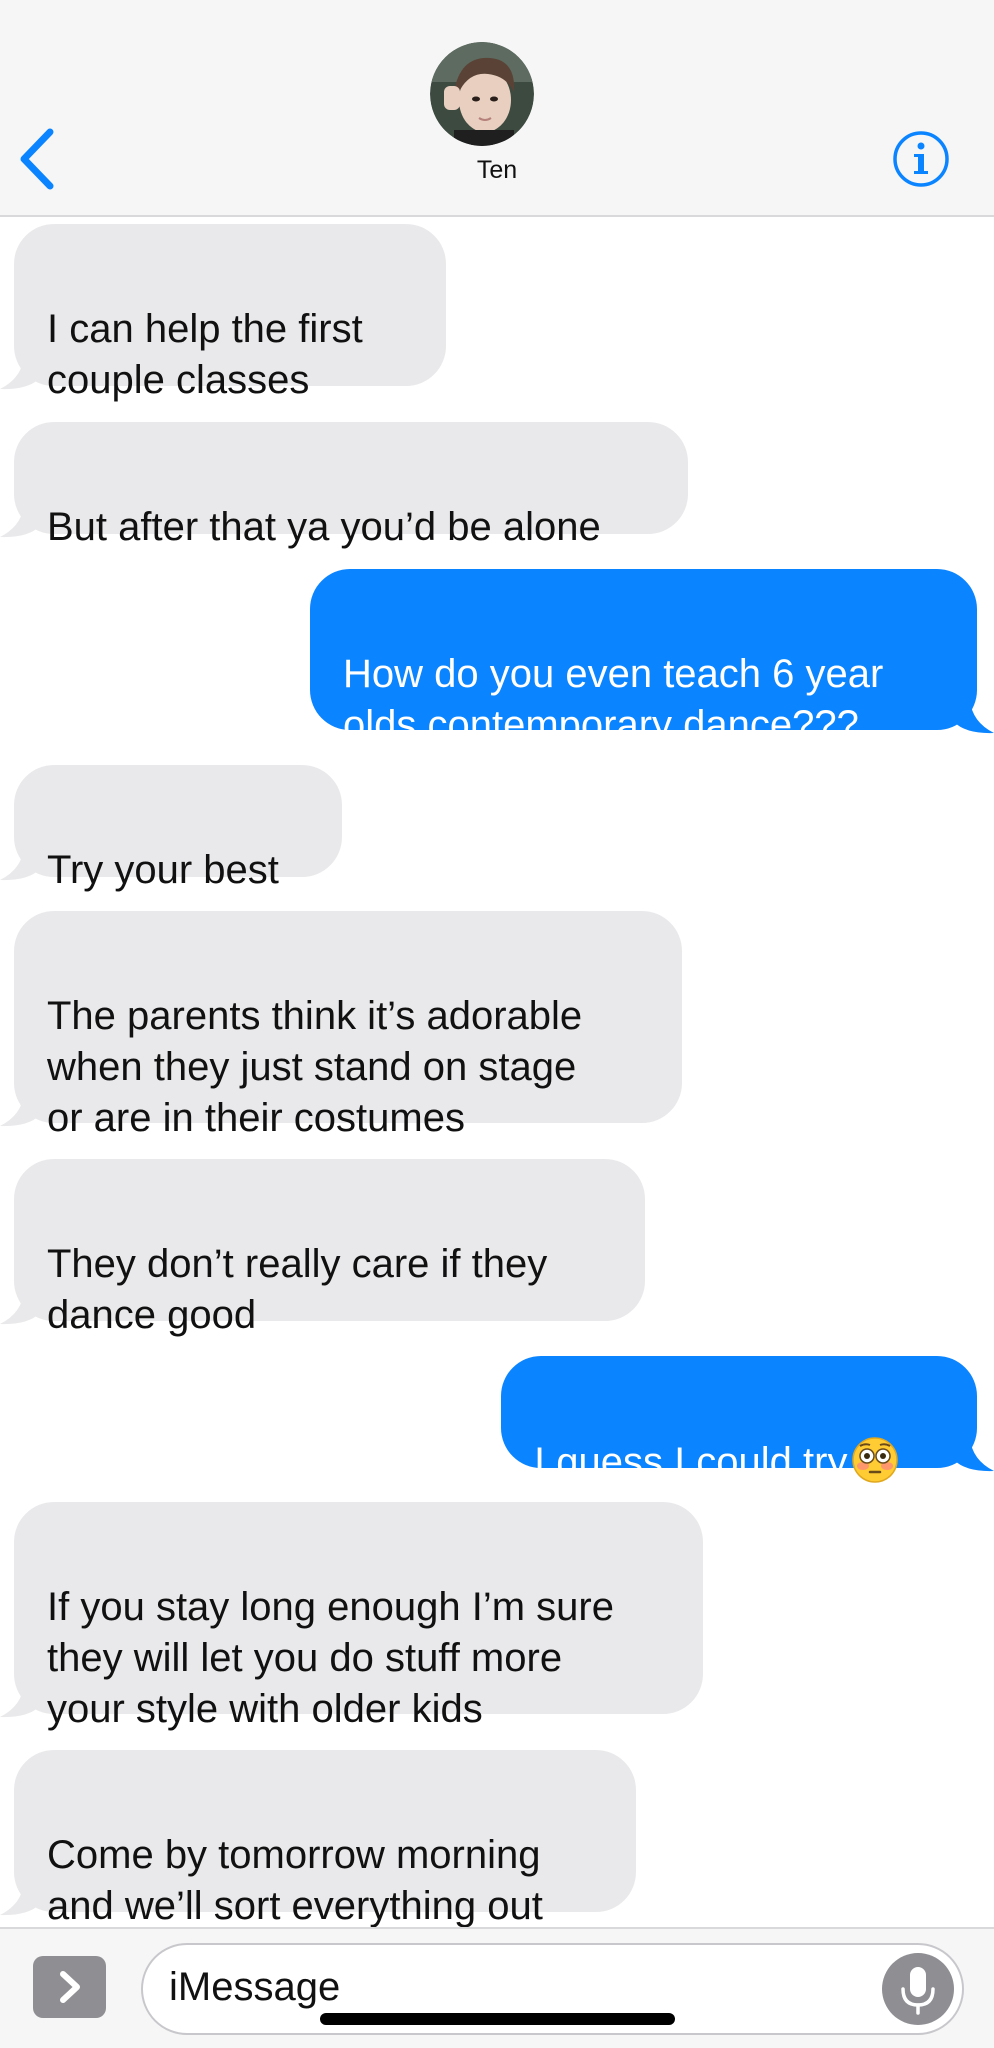 The width and height of the screenshot is (994, 2048). Describe the element at coordinates (497, 2019) in the screenshot. I see `home-indicator` at that location.